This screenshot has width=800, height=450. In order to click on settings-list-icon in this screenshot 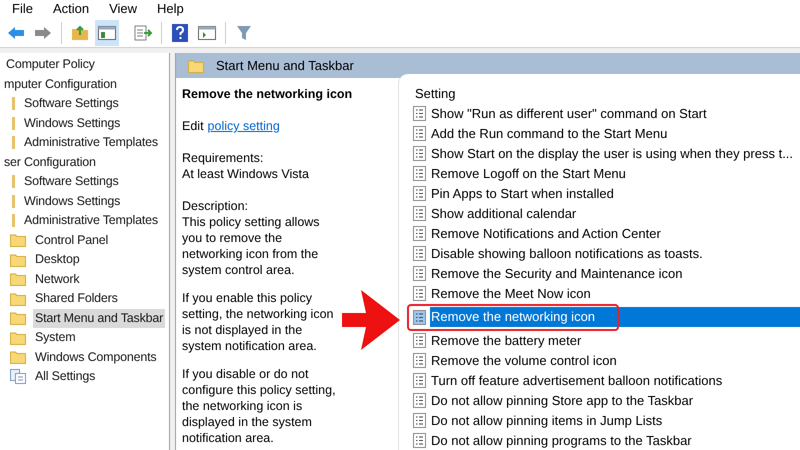, I will do `click(18, 376)`.